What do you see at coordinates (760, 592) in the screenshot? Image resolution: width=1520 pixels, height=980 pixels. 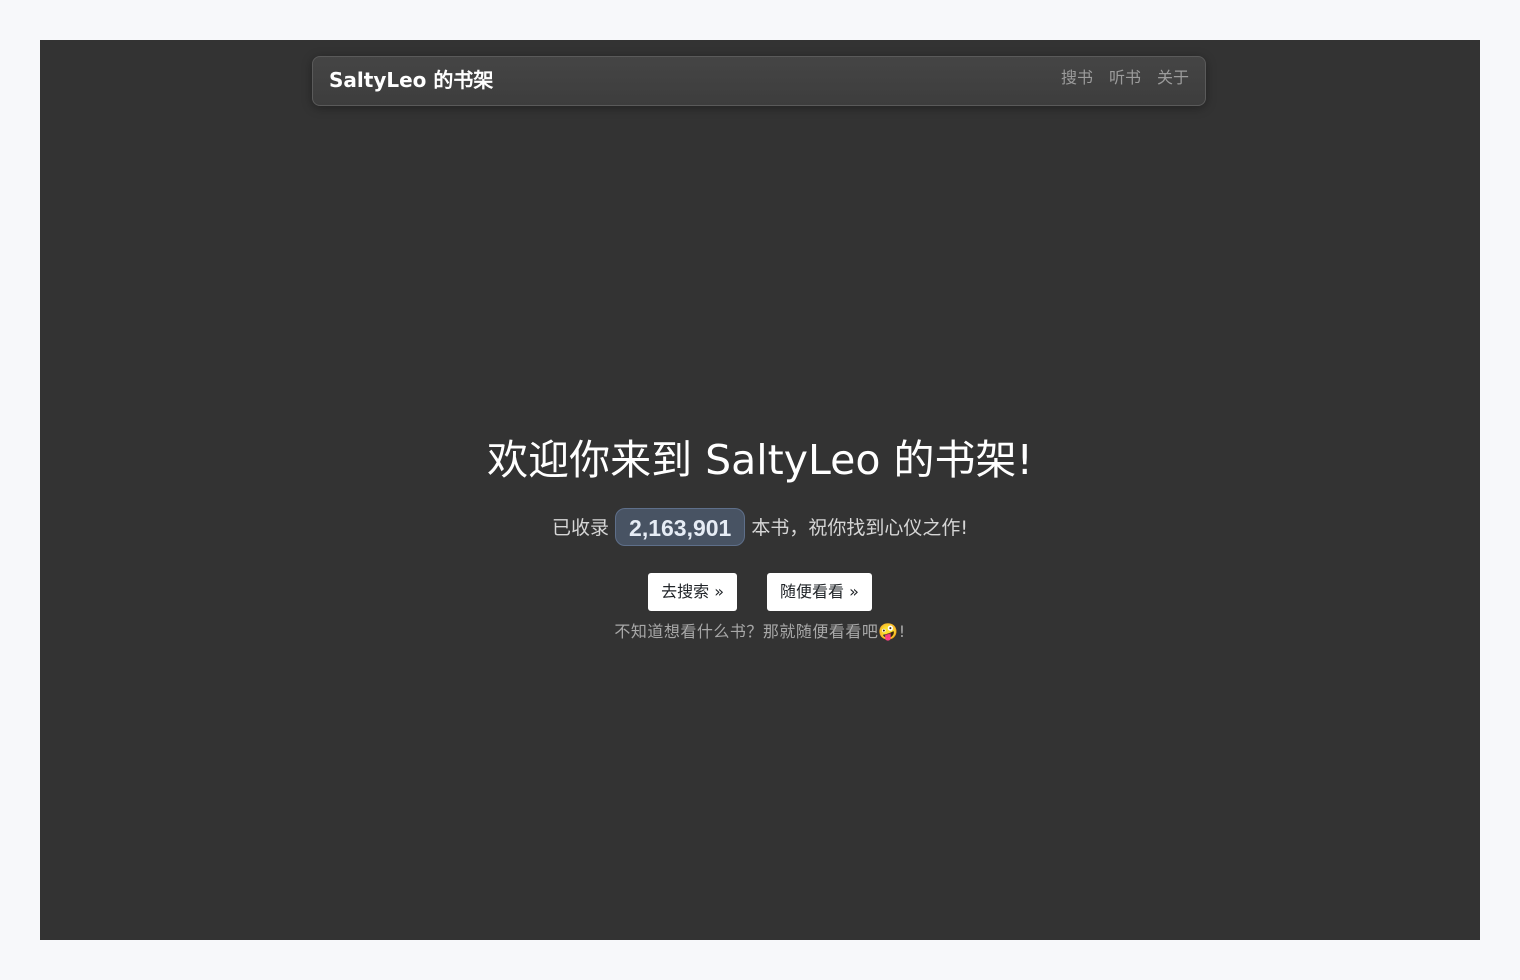 I see `action-buttons: 去搜索 » 随便看看 »` at bounding box center [760, 592].